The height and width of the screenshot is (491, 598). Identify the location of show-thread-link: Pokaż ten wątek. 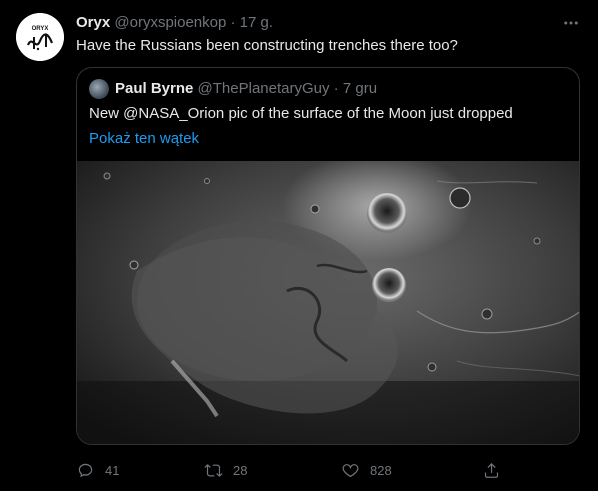
(144, 139).